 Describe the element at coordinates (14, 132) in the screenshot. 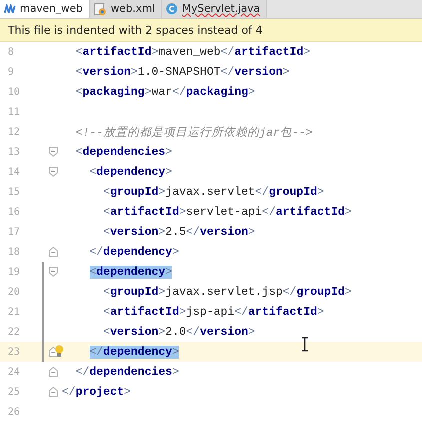

I see `line-number: 12` at that location.